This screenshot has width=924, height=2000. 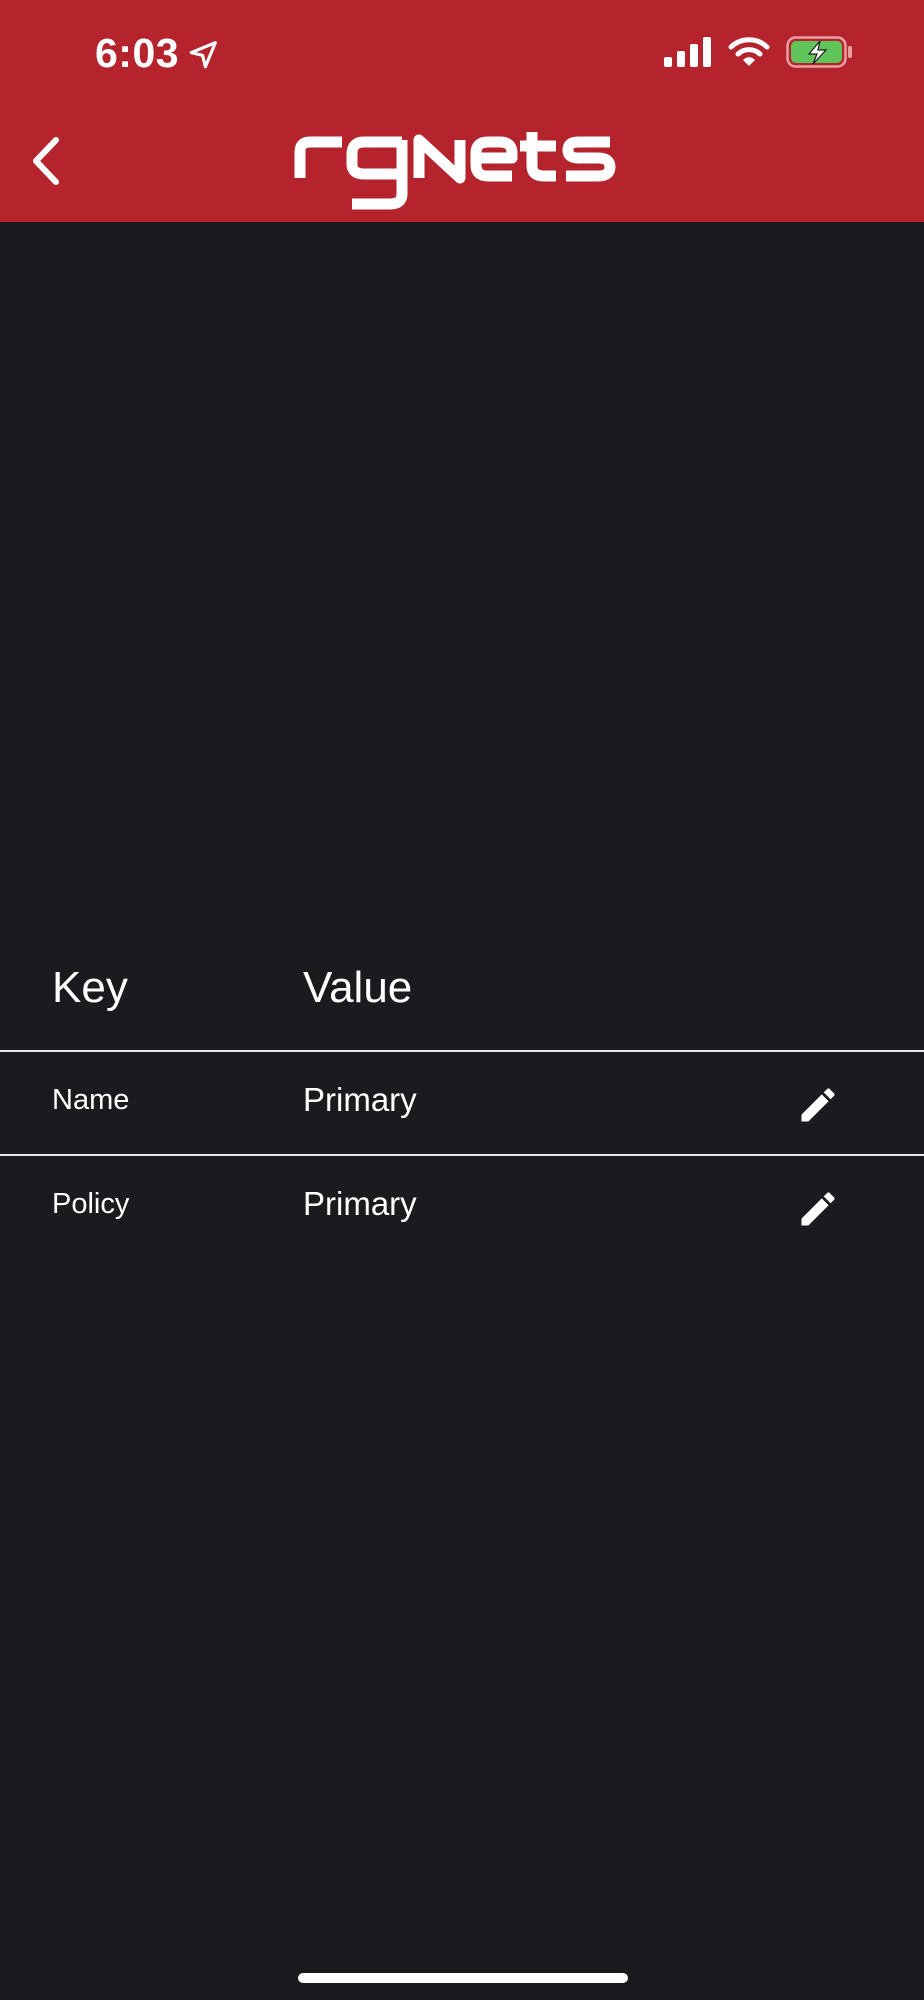 I want to click on edit-name-button, so click(x=818, y=1105).